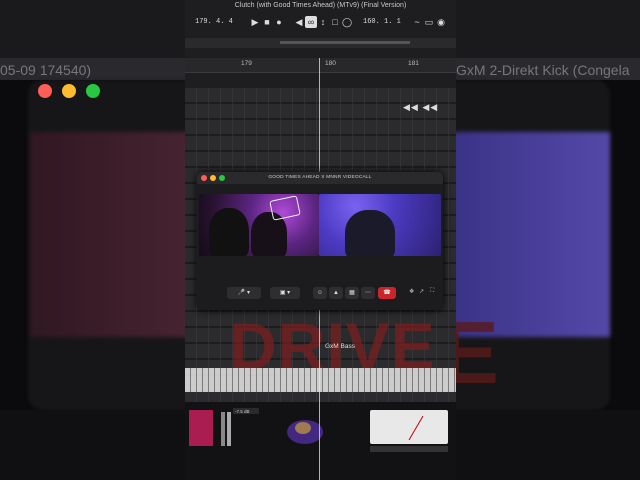 This screenshot has height=480, width=640. What do you see at coordinates (259, 225) in the screenshot?
I see `participant-video-left` at bounding box center [259, 225].